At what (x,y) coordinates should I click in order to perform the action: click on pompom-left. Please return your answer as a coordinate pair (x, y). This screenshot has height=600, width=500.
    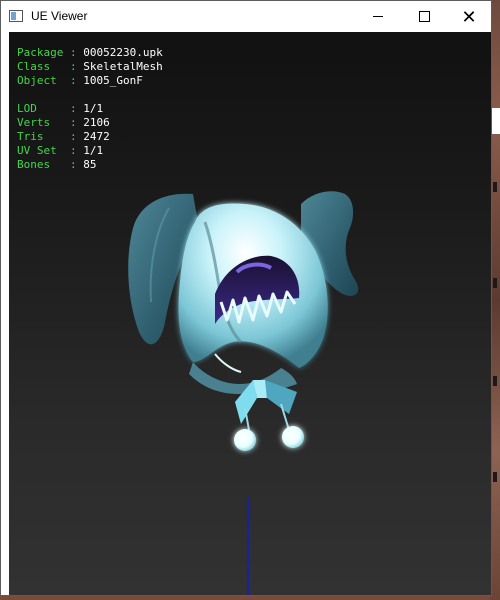
    Looking at the image, I should click on (245, 440).